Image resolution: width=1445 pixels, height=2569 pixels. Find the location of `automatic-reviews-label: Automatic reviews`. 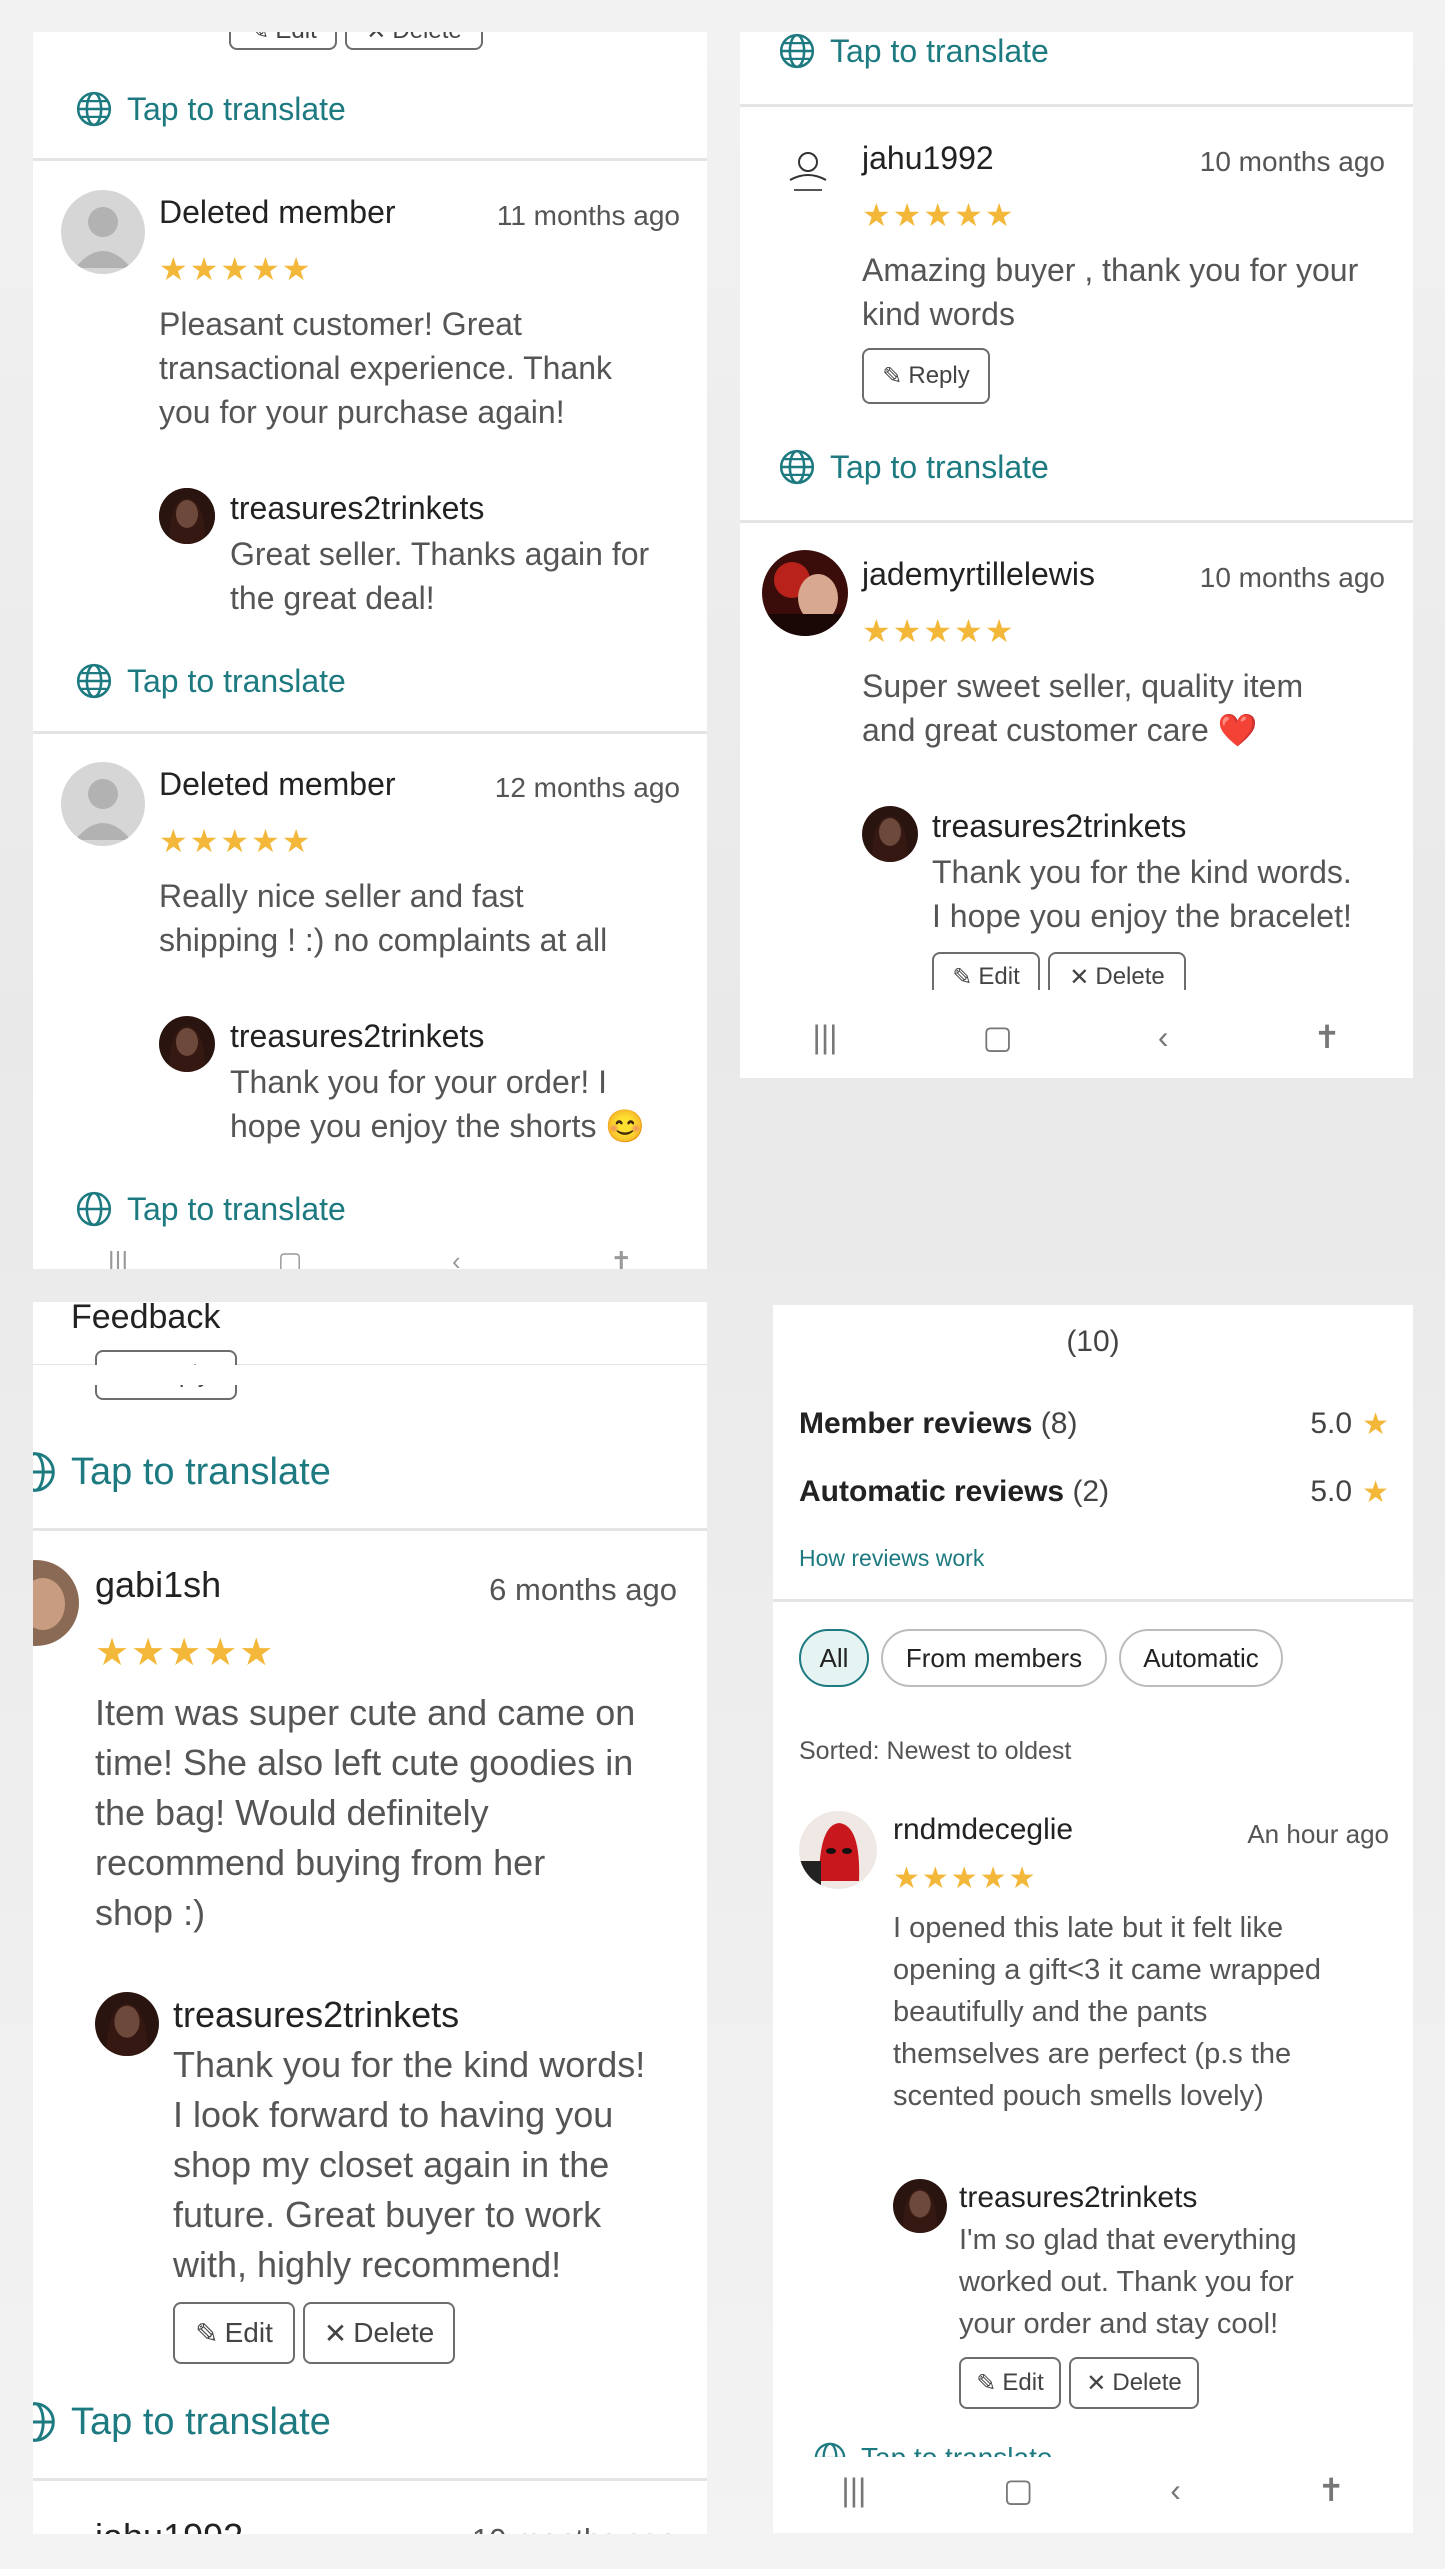

automatic-reviews-label: Automatic reviews is located at coordinates (932, 1491).